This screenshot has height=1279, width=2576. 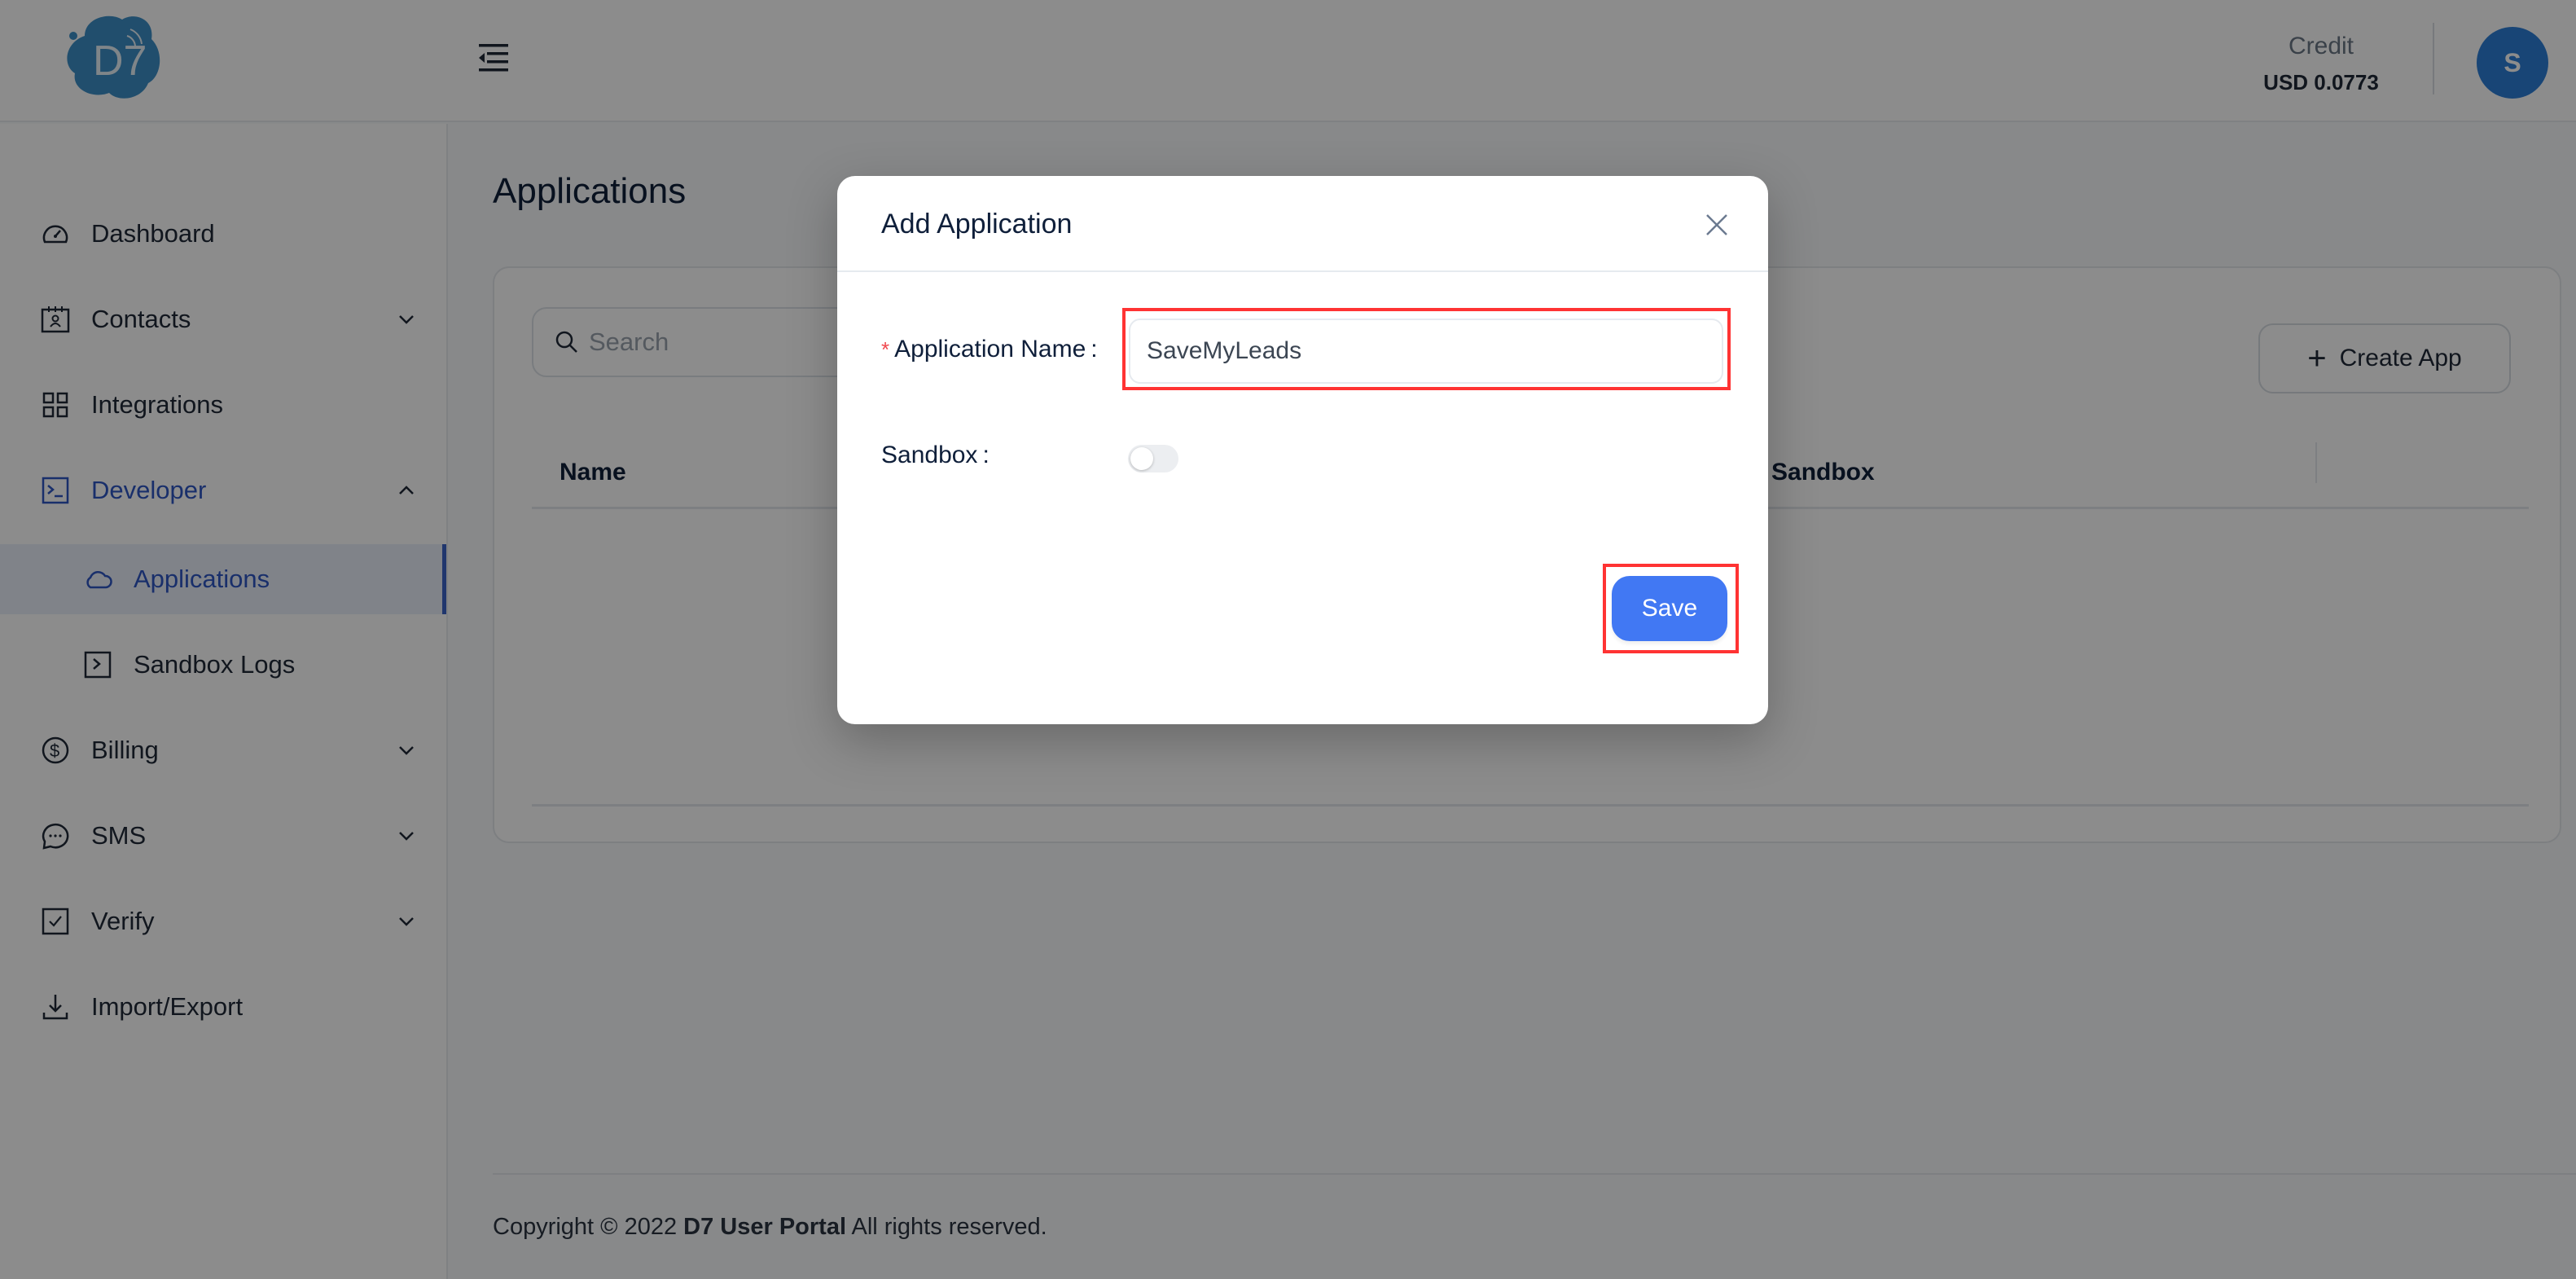 What do you see at coordinates (885, 350) in the screenshot?
I see `required-mark: *` at bounding box center [885, 350].